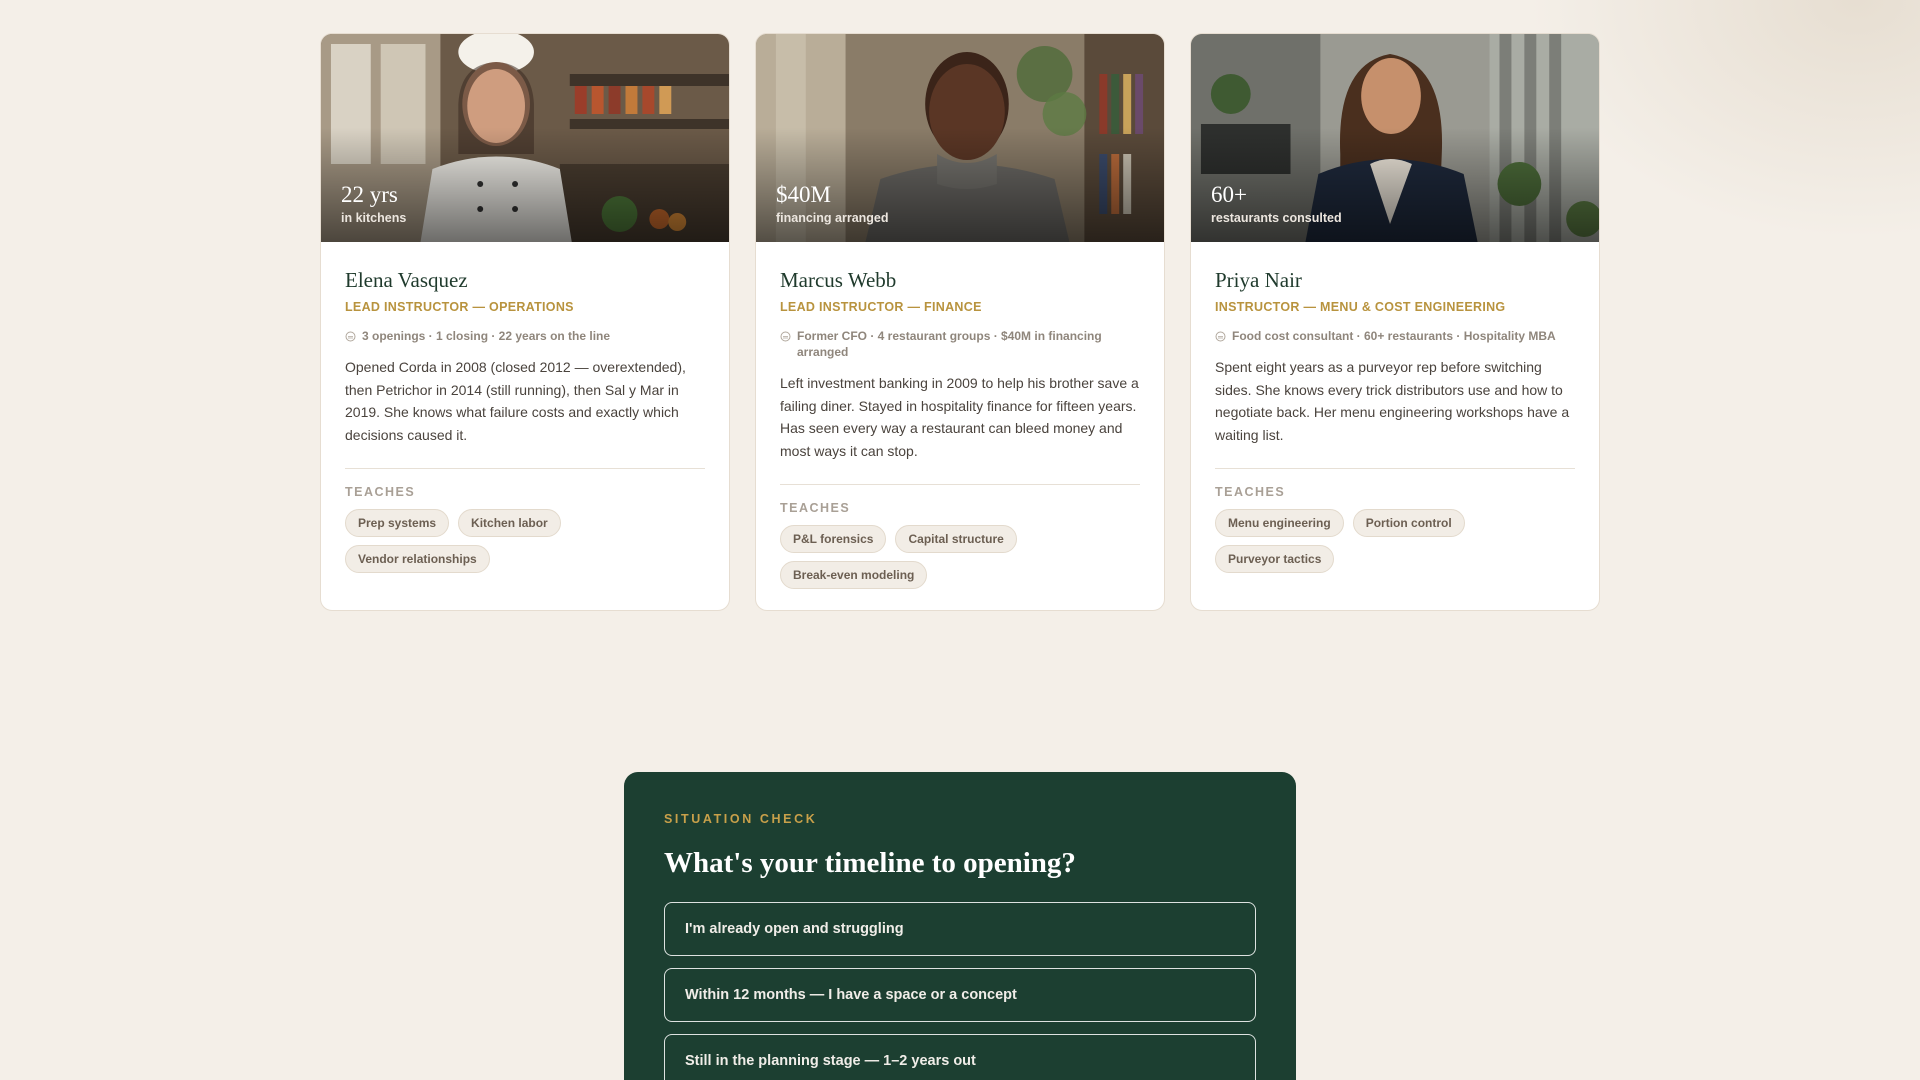 The height and width of the screenshot is (1080, 1920). Describe the element at coordinates (397, 523) in the screenshot. I see `tag-chip: Prep systems` at that location.